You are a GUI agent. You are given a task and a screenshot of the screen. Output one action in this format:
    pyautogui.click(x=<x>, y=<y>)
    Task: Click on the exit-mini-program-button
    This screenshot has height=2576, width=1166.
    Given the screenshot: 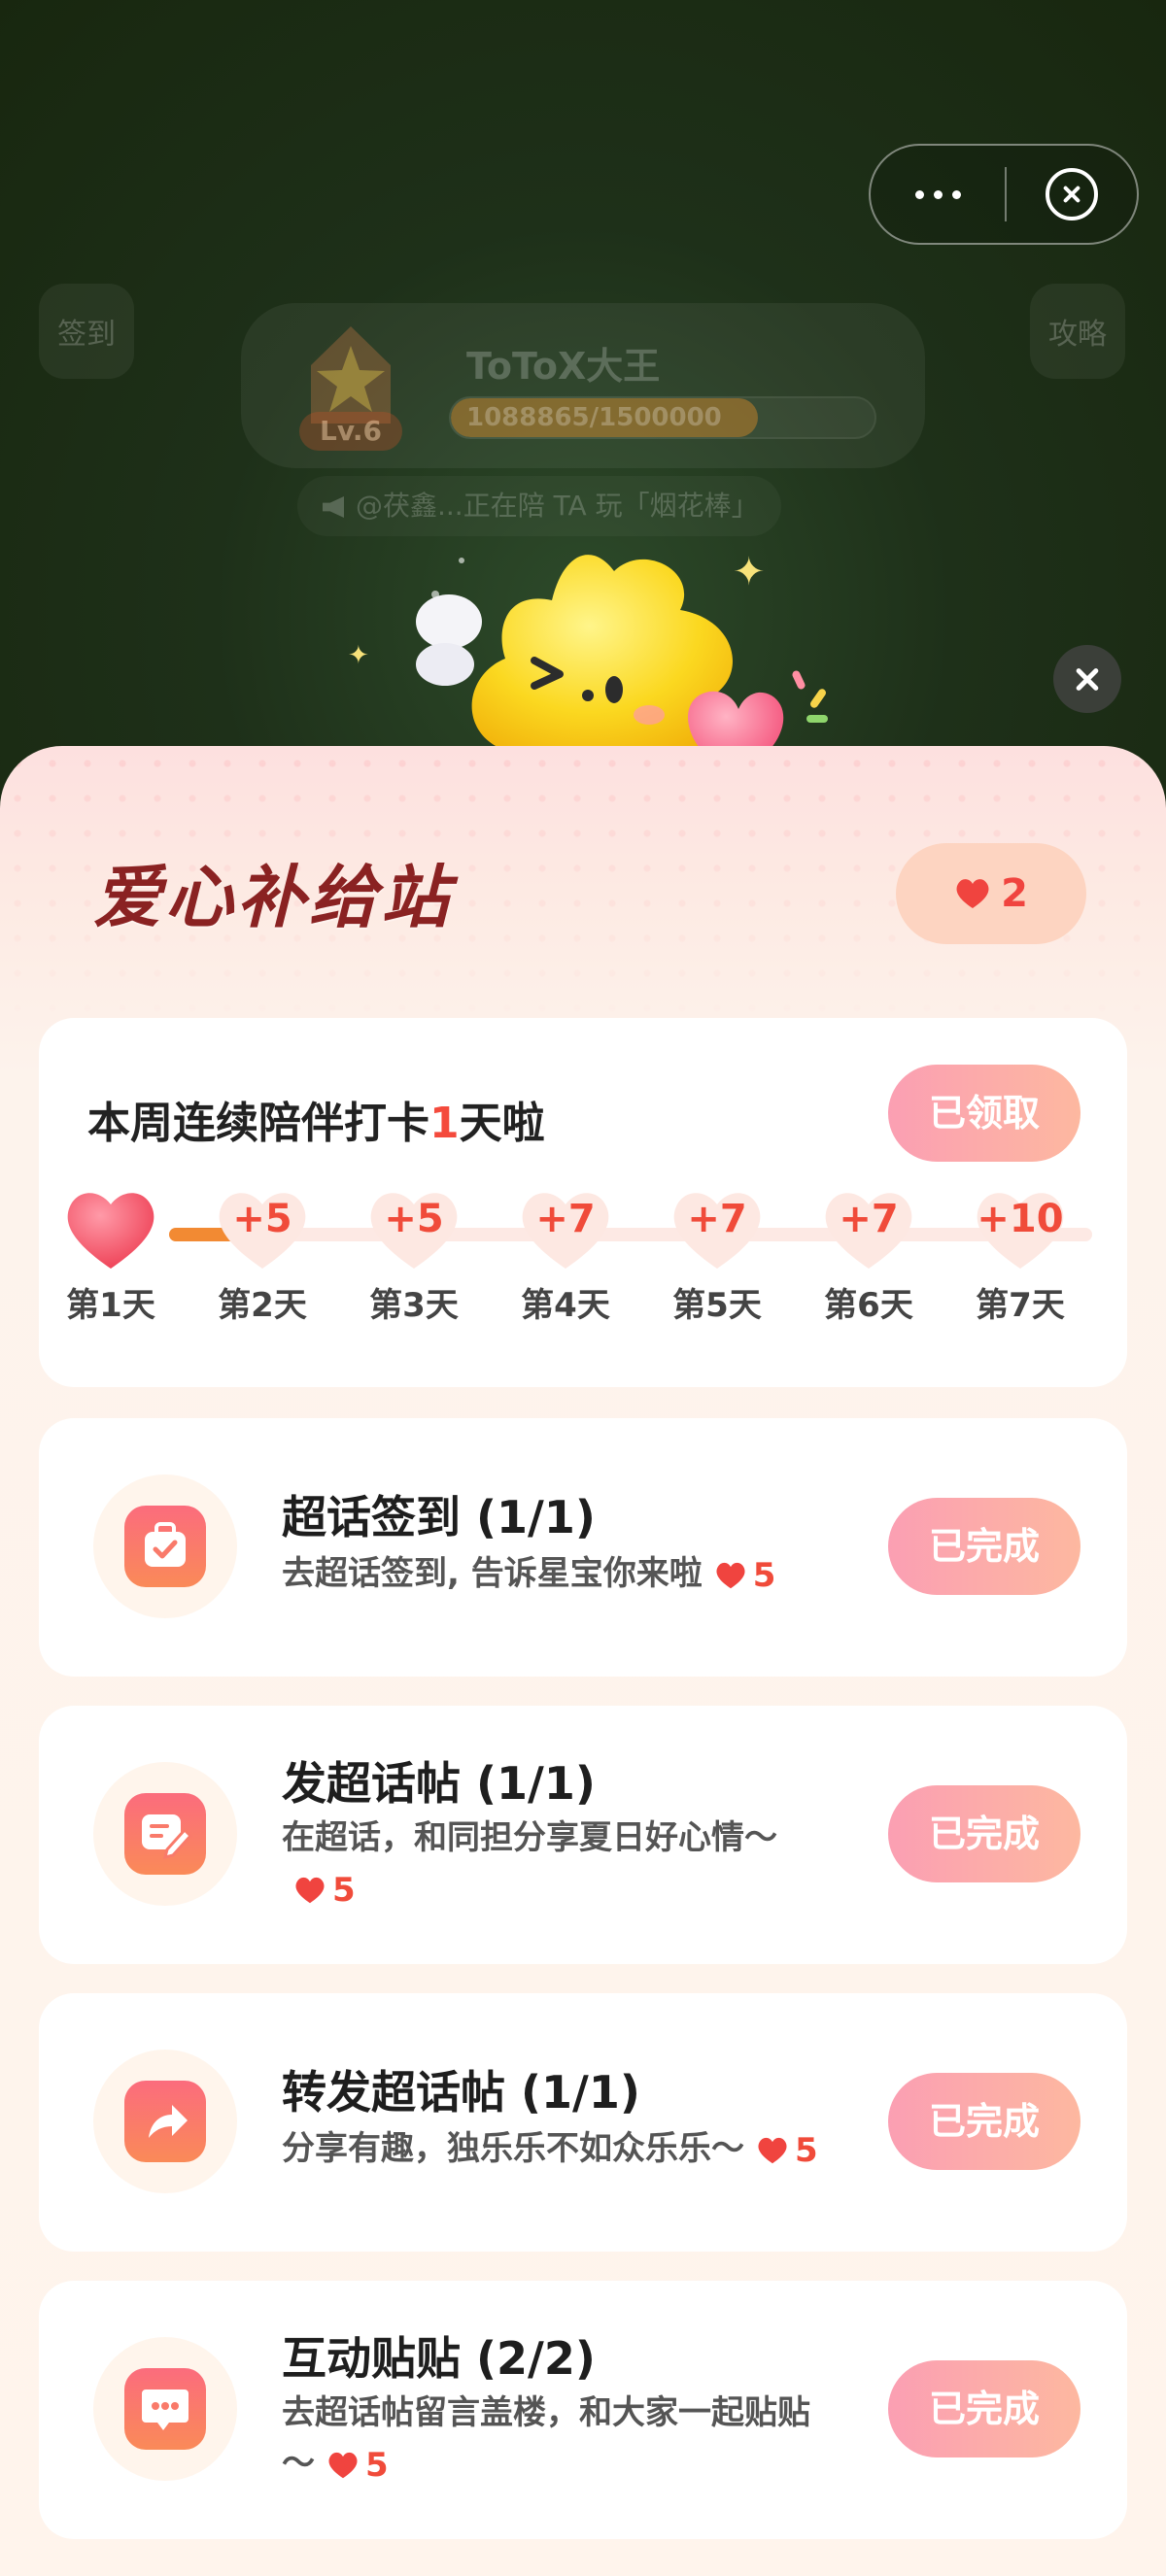 What is the action you would take?
    pyautogui.click(x=1072, y=194)
    